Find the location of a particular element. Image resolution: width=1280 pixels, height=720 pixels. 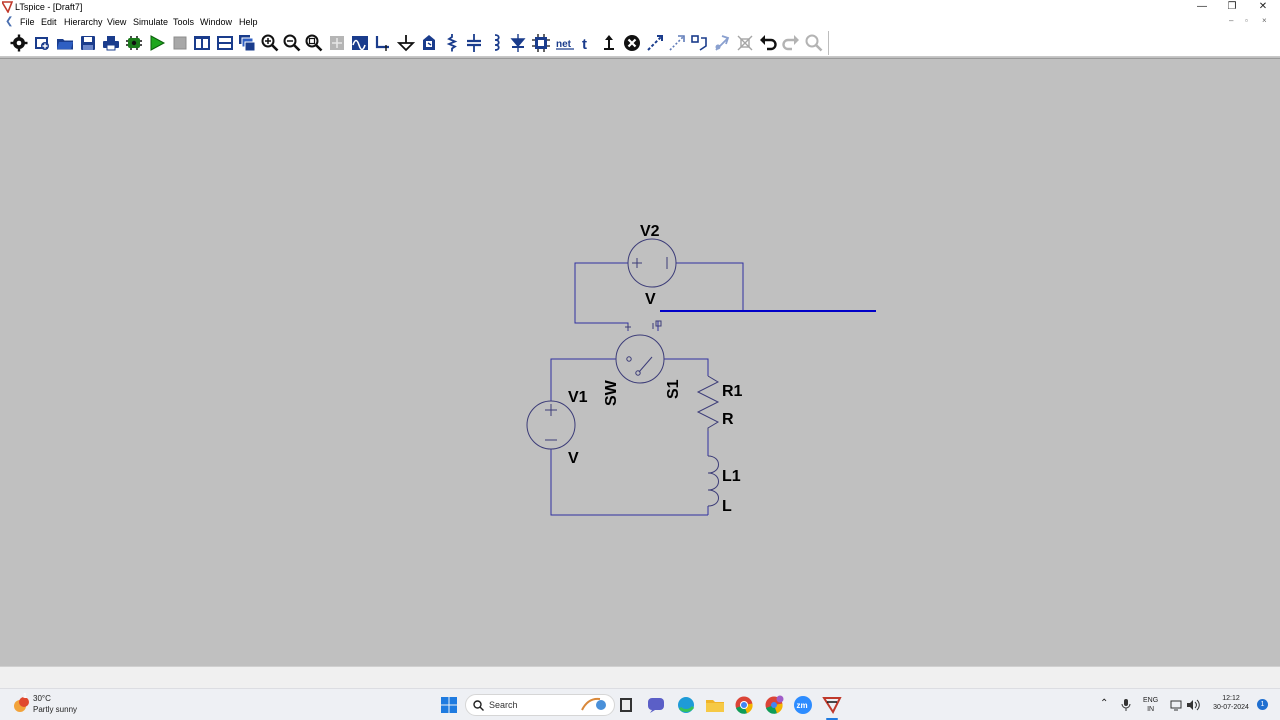

start-windows-icon is located at coordinates (449, 705).